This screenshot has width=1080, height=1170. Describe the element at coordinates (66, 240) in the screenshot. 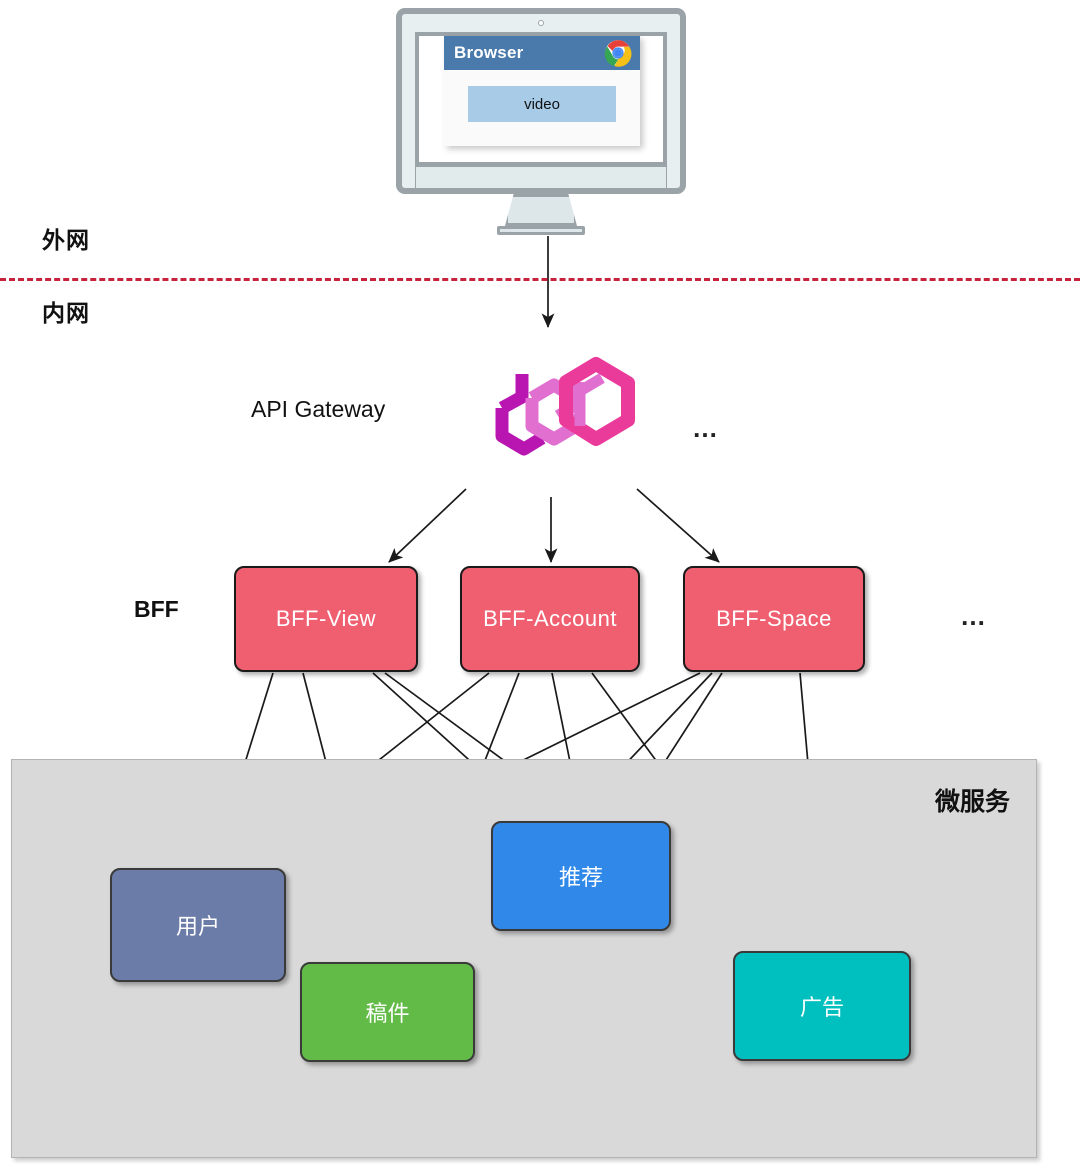

I see `outer-network-label: 外网` at that location.